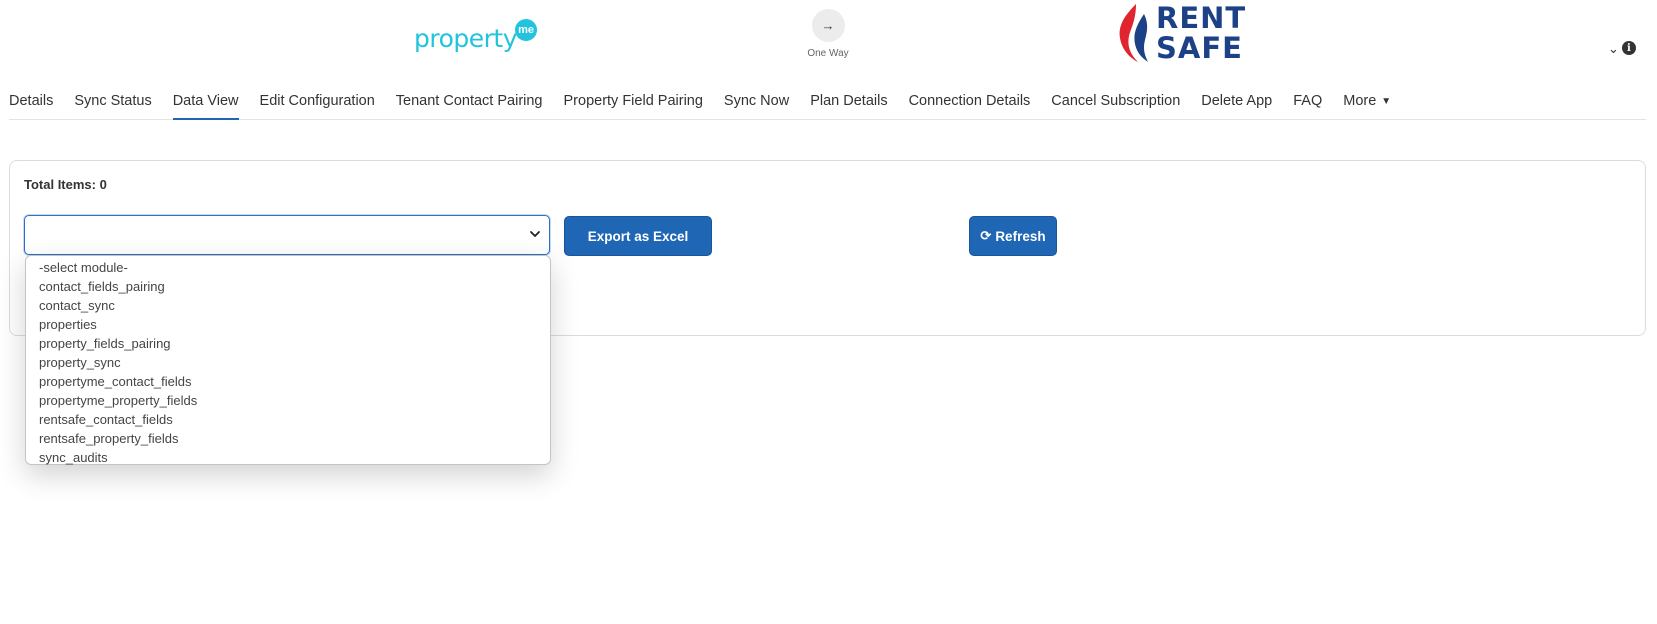 Image resolution: width=1657 pixels, height=624 pixels. What do you see at coordinates (287, 235) in the screenshot?
I see `module-select` at bounding box center [287, 235].